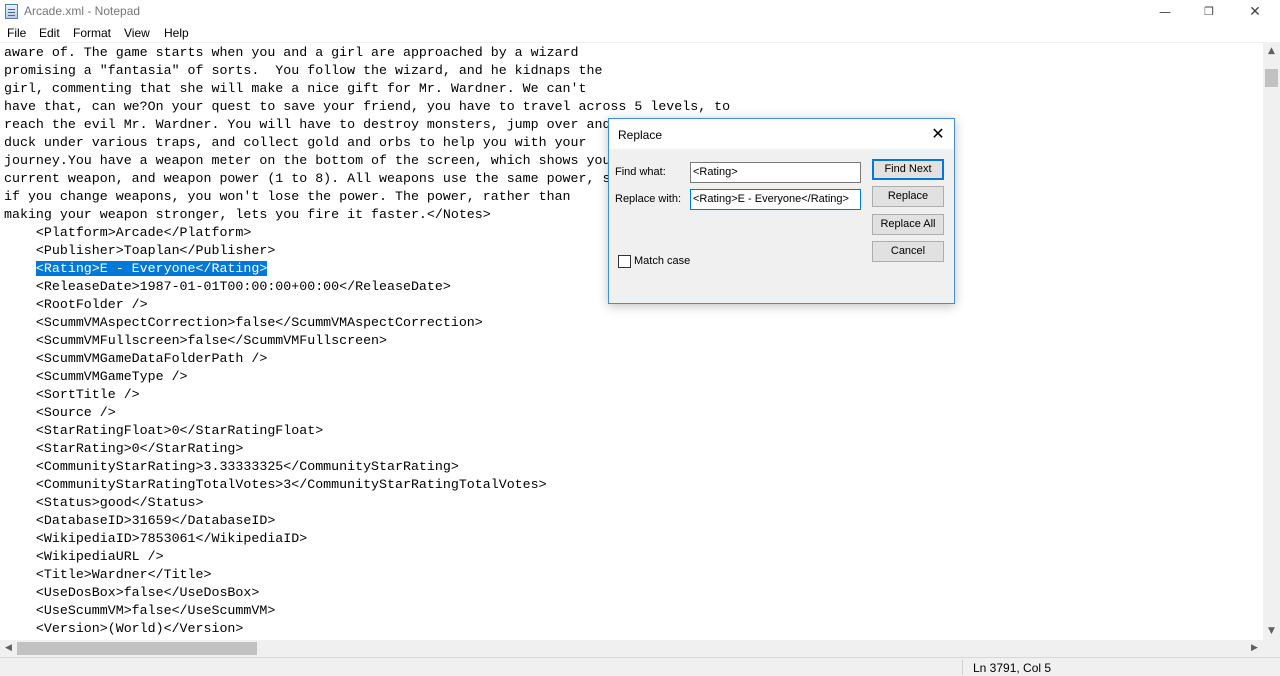  I want to click on editor-line: <ScummVMGameDataFolderPath />, so click(367, 359).